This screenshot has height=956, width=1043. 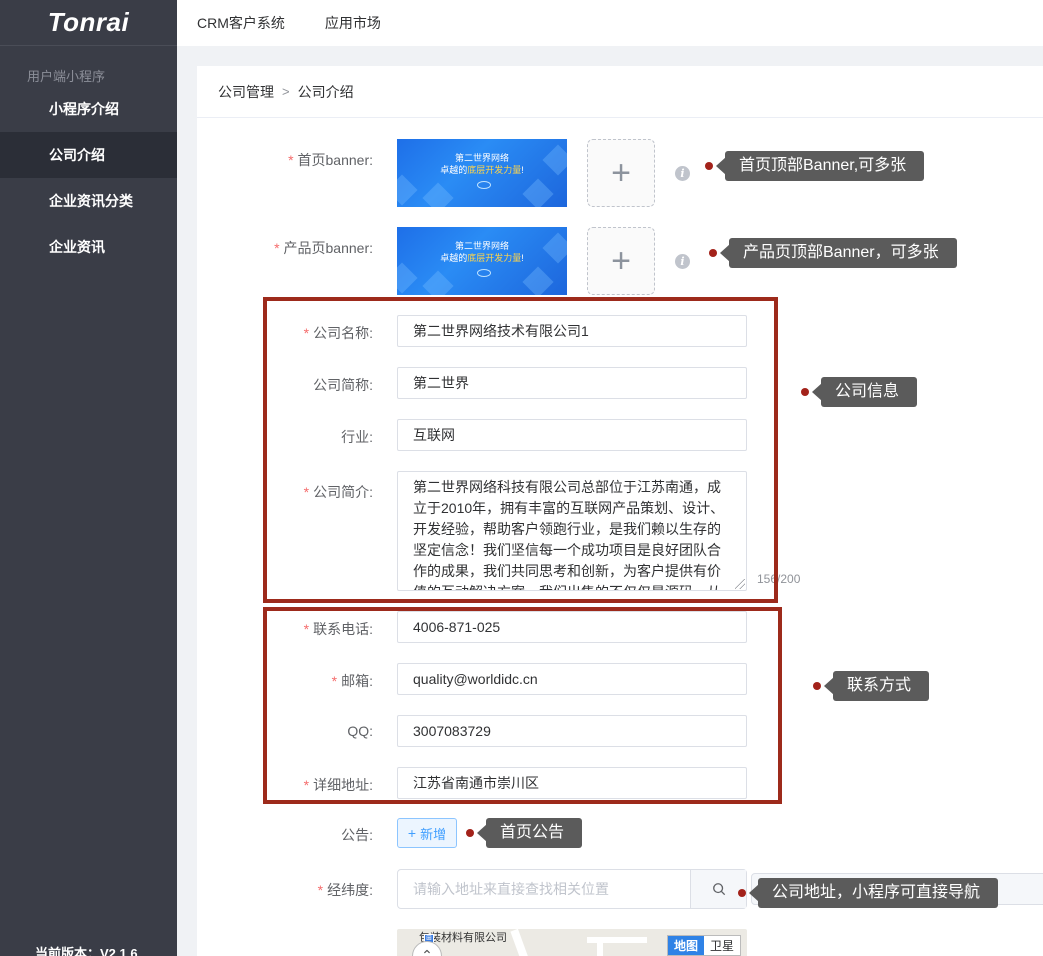 What do you see at coordinates (685, 945) in the screenshot?
I see `map-tab-map: 地图` at bounding box center [685, 945].